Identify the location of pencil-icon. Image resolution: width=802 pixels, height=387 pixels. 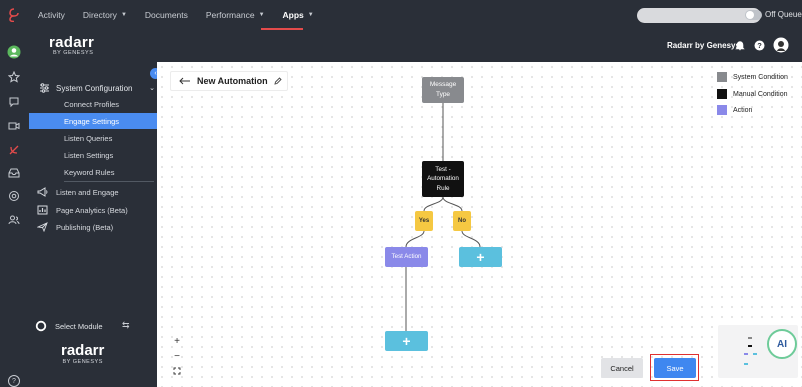
(278, 81).